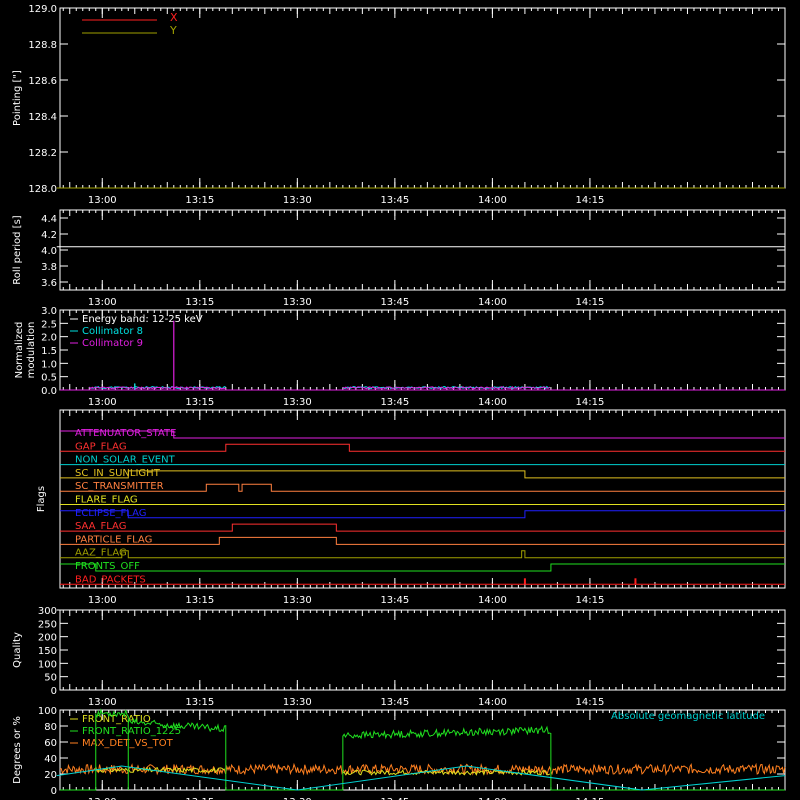 The image size is (800, 800). I want to click on y-tick-label: 2.0, so click(49, 338).